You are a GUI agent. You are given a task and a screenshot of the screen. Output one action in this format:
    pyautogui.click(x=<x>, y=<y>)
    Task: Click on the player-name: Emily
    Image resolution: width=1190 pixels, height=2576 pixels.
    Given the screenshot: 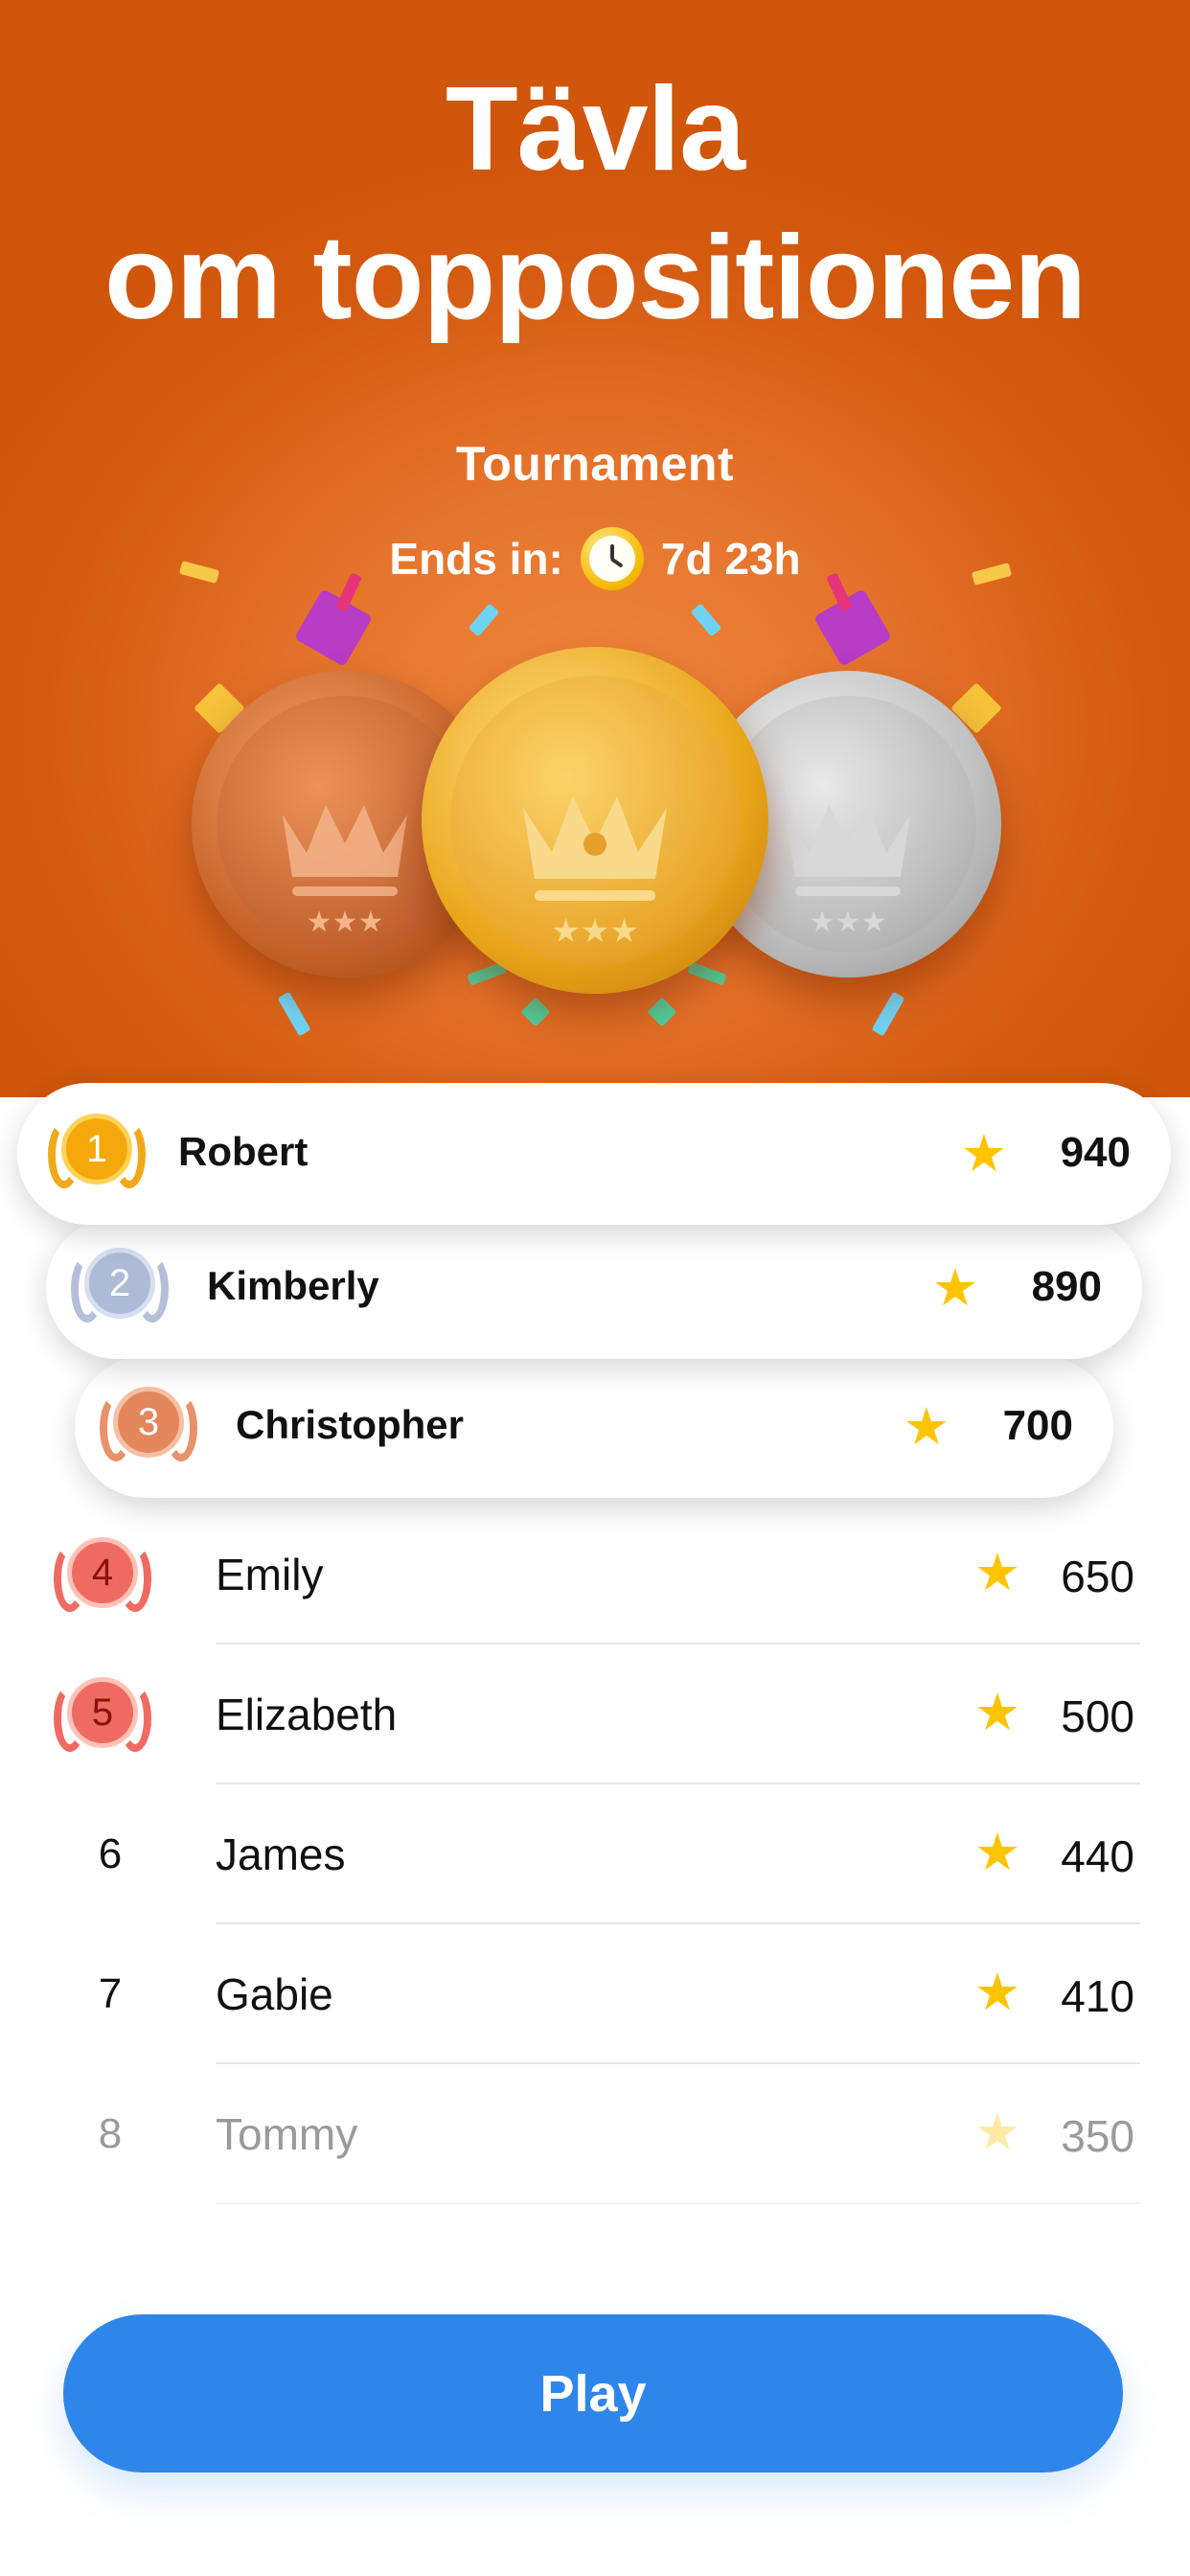 What is the action you would take?
    pyautogui.click(x=270, y=1575)
    